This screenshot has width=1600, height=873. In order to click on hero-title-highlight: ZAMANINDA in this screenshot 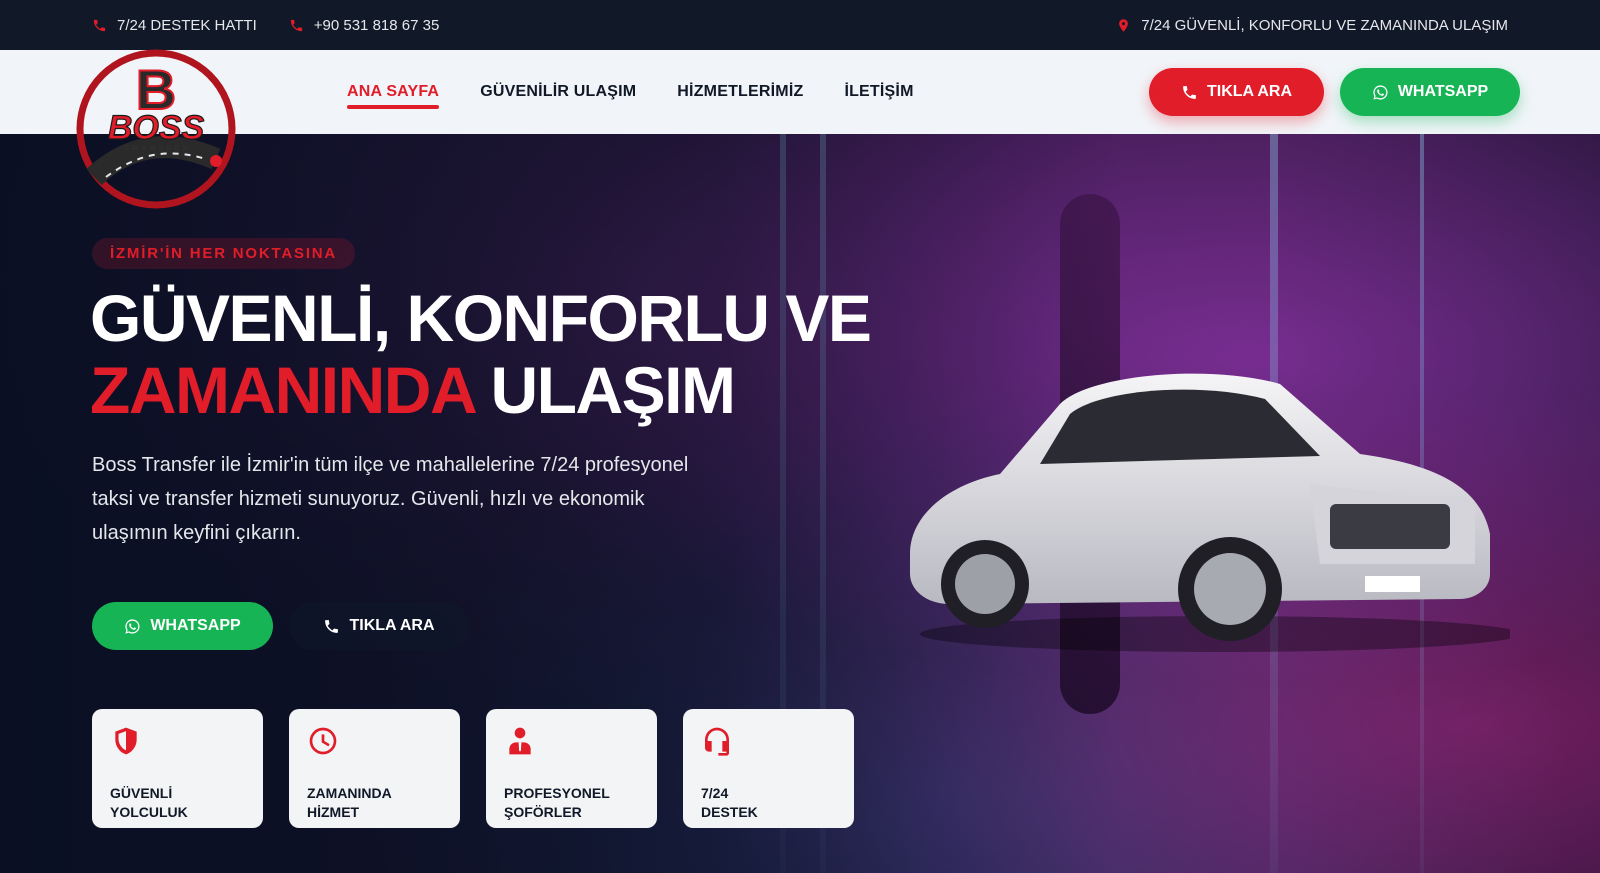, I will do `click(282, 390)`.